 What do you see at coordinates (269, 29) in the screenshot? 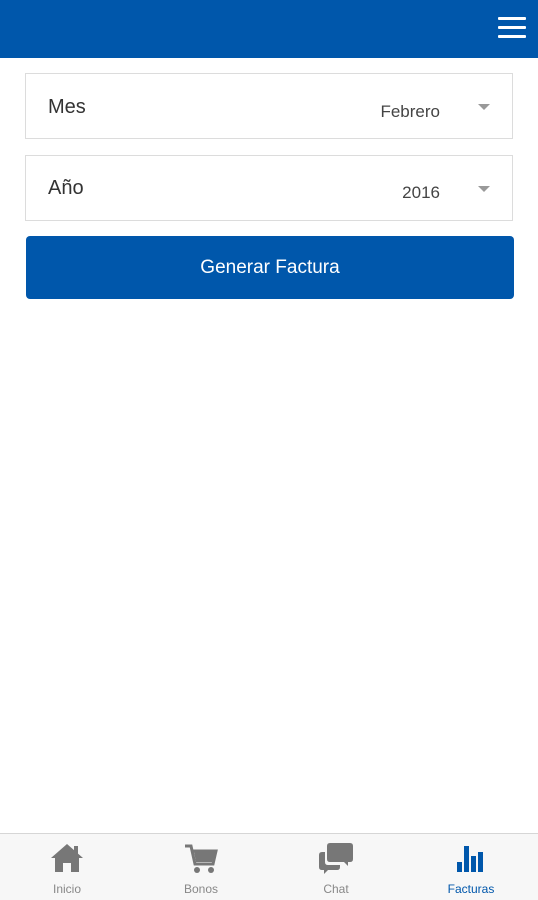
I see `top-app-bar` at bounding box center [269, 29].